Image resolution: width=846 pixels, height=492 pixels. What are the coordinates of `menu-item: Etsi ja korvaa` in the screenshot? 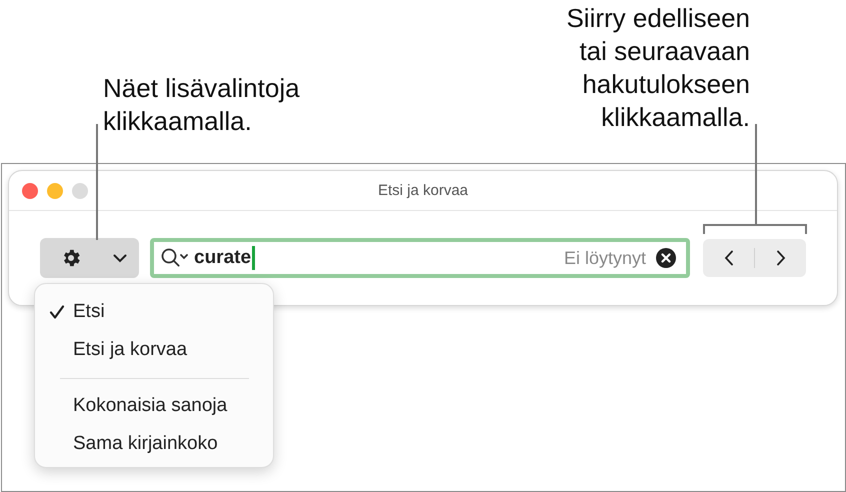 It's located at (154, 350).